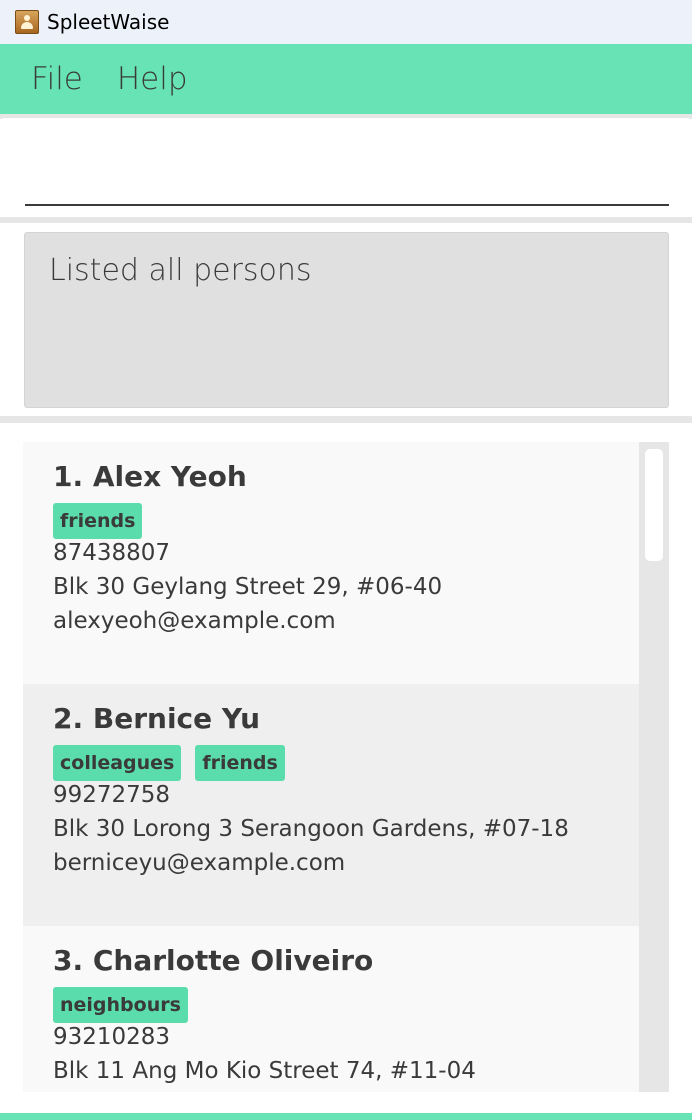 Image resolution: width=692 pixels, height=1120 pixels. What do you see at coordinates (112, 795) in the screenshot?
I see `person-phone: 99272758` at bounding box center [112, 795].